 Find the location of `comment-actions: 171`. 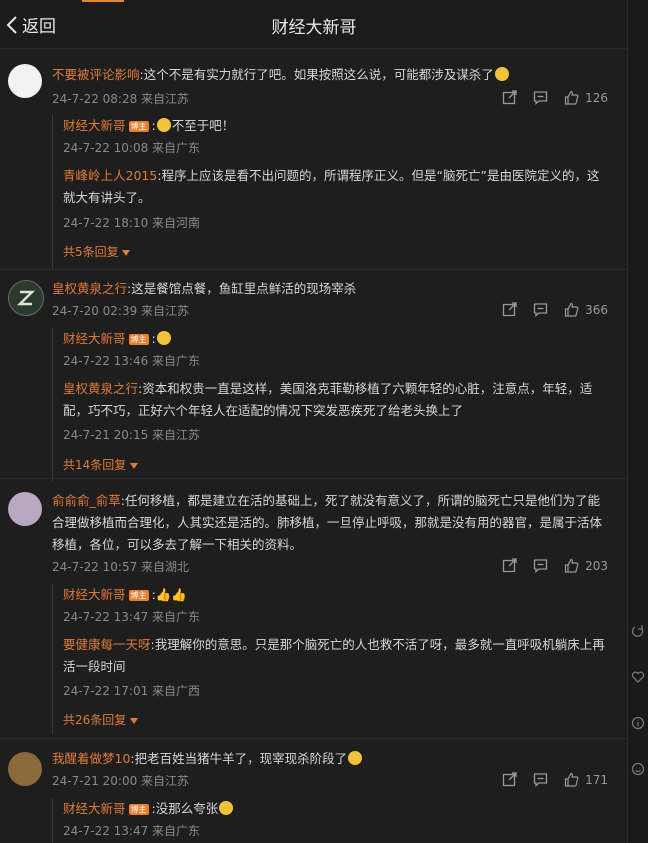

comment-actions: 171 is located at coordinates (547, 779).